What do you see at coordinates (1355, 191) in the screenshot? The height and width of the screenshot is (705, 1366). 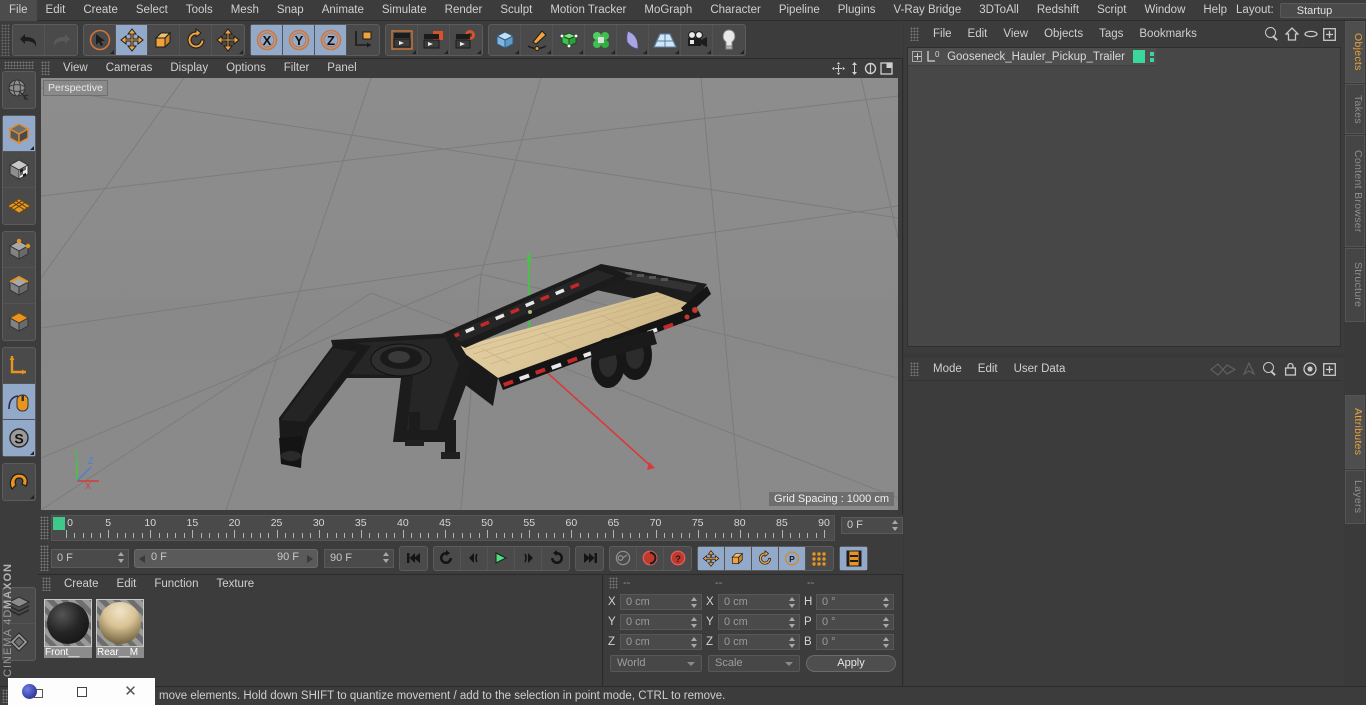 I see `tab-content-browser: Content Browser` at bounding box center [1355, 191].